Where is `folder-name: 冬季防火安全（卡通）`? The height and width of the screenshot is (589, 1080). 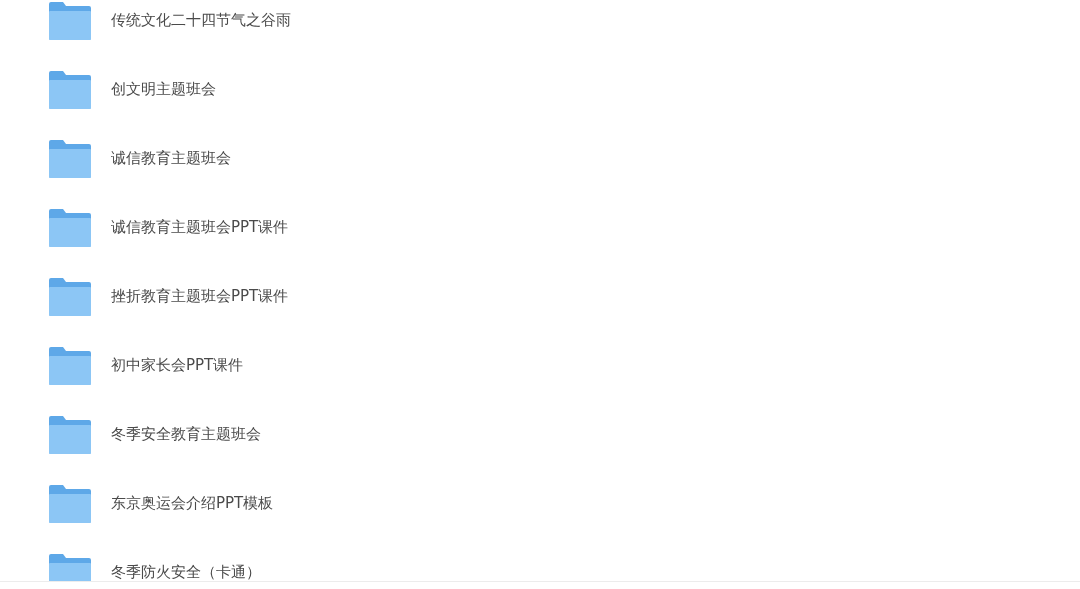
folder-name: 冬季防火安全（卡通） is located at coordinates (186, 571).